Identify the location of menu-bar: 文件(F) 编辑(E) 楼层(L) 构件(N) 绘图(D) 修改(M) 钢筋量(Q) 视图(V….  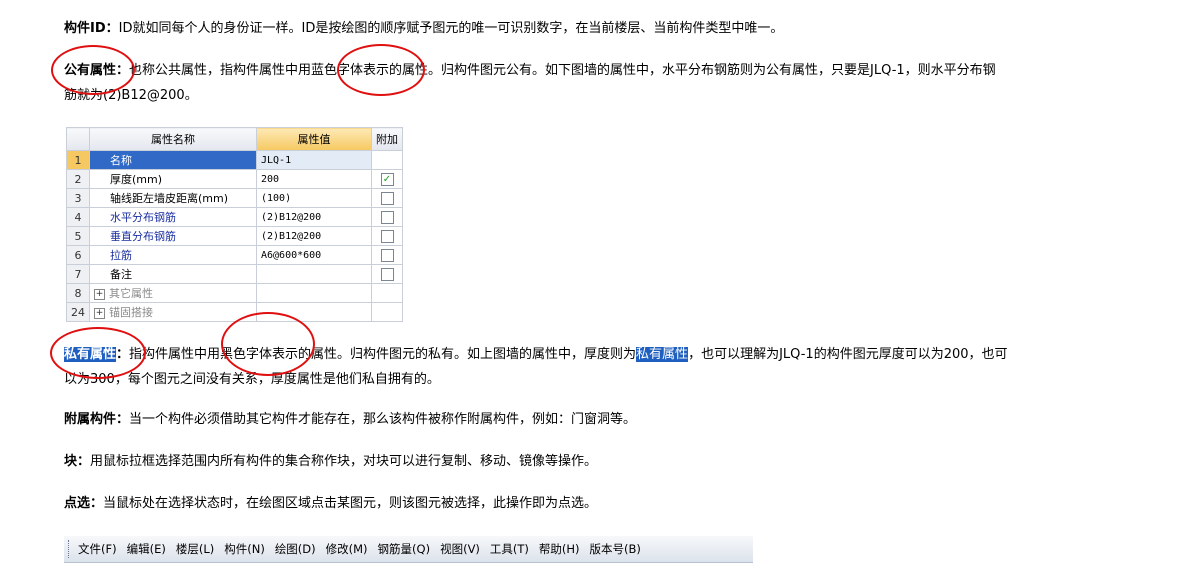
(408, 549).